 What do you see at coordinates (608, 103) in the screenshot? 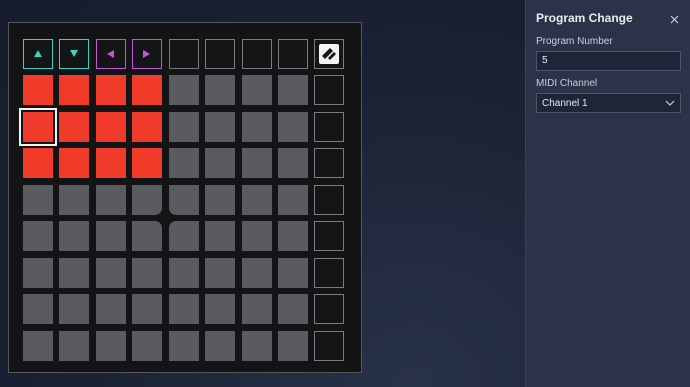
I see `midi-channel-select: Channel 1` at bounding box center [608, 103].